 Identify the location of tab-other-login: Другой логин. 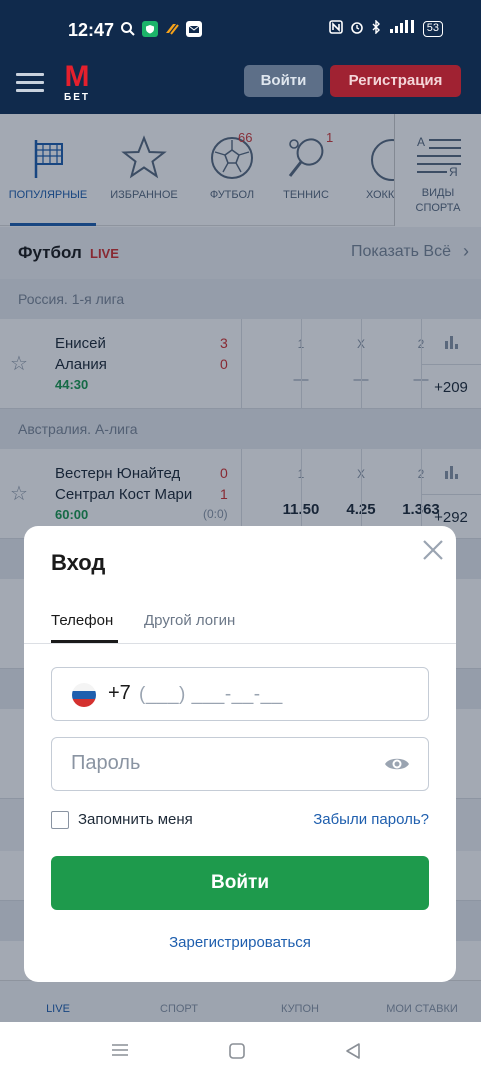
(189, 620).